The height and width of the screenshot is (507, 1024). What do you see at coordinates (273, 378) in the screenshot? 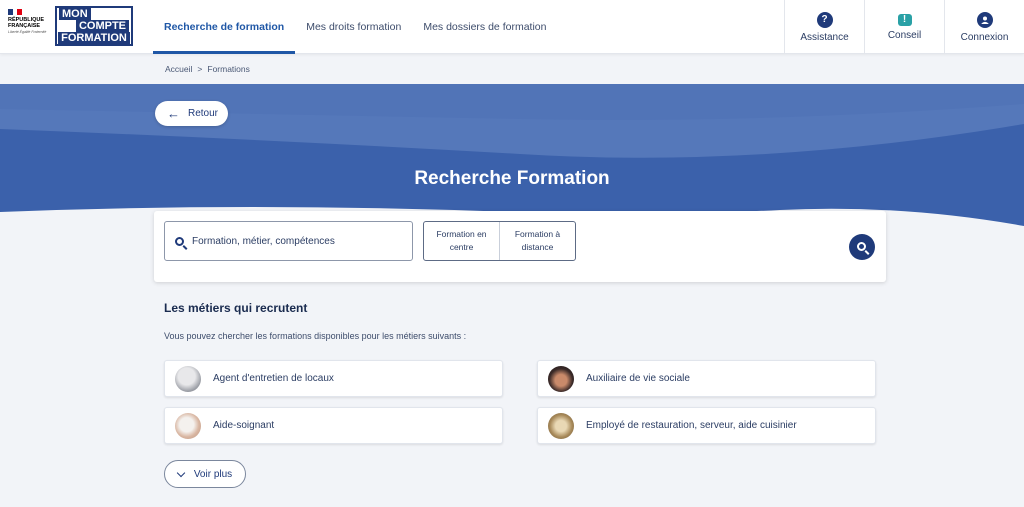
I see `job-label: Agent d'entretien de locaux` at bounding box center [273, 378].